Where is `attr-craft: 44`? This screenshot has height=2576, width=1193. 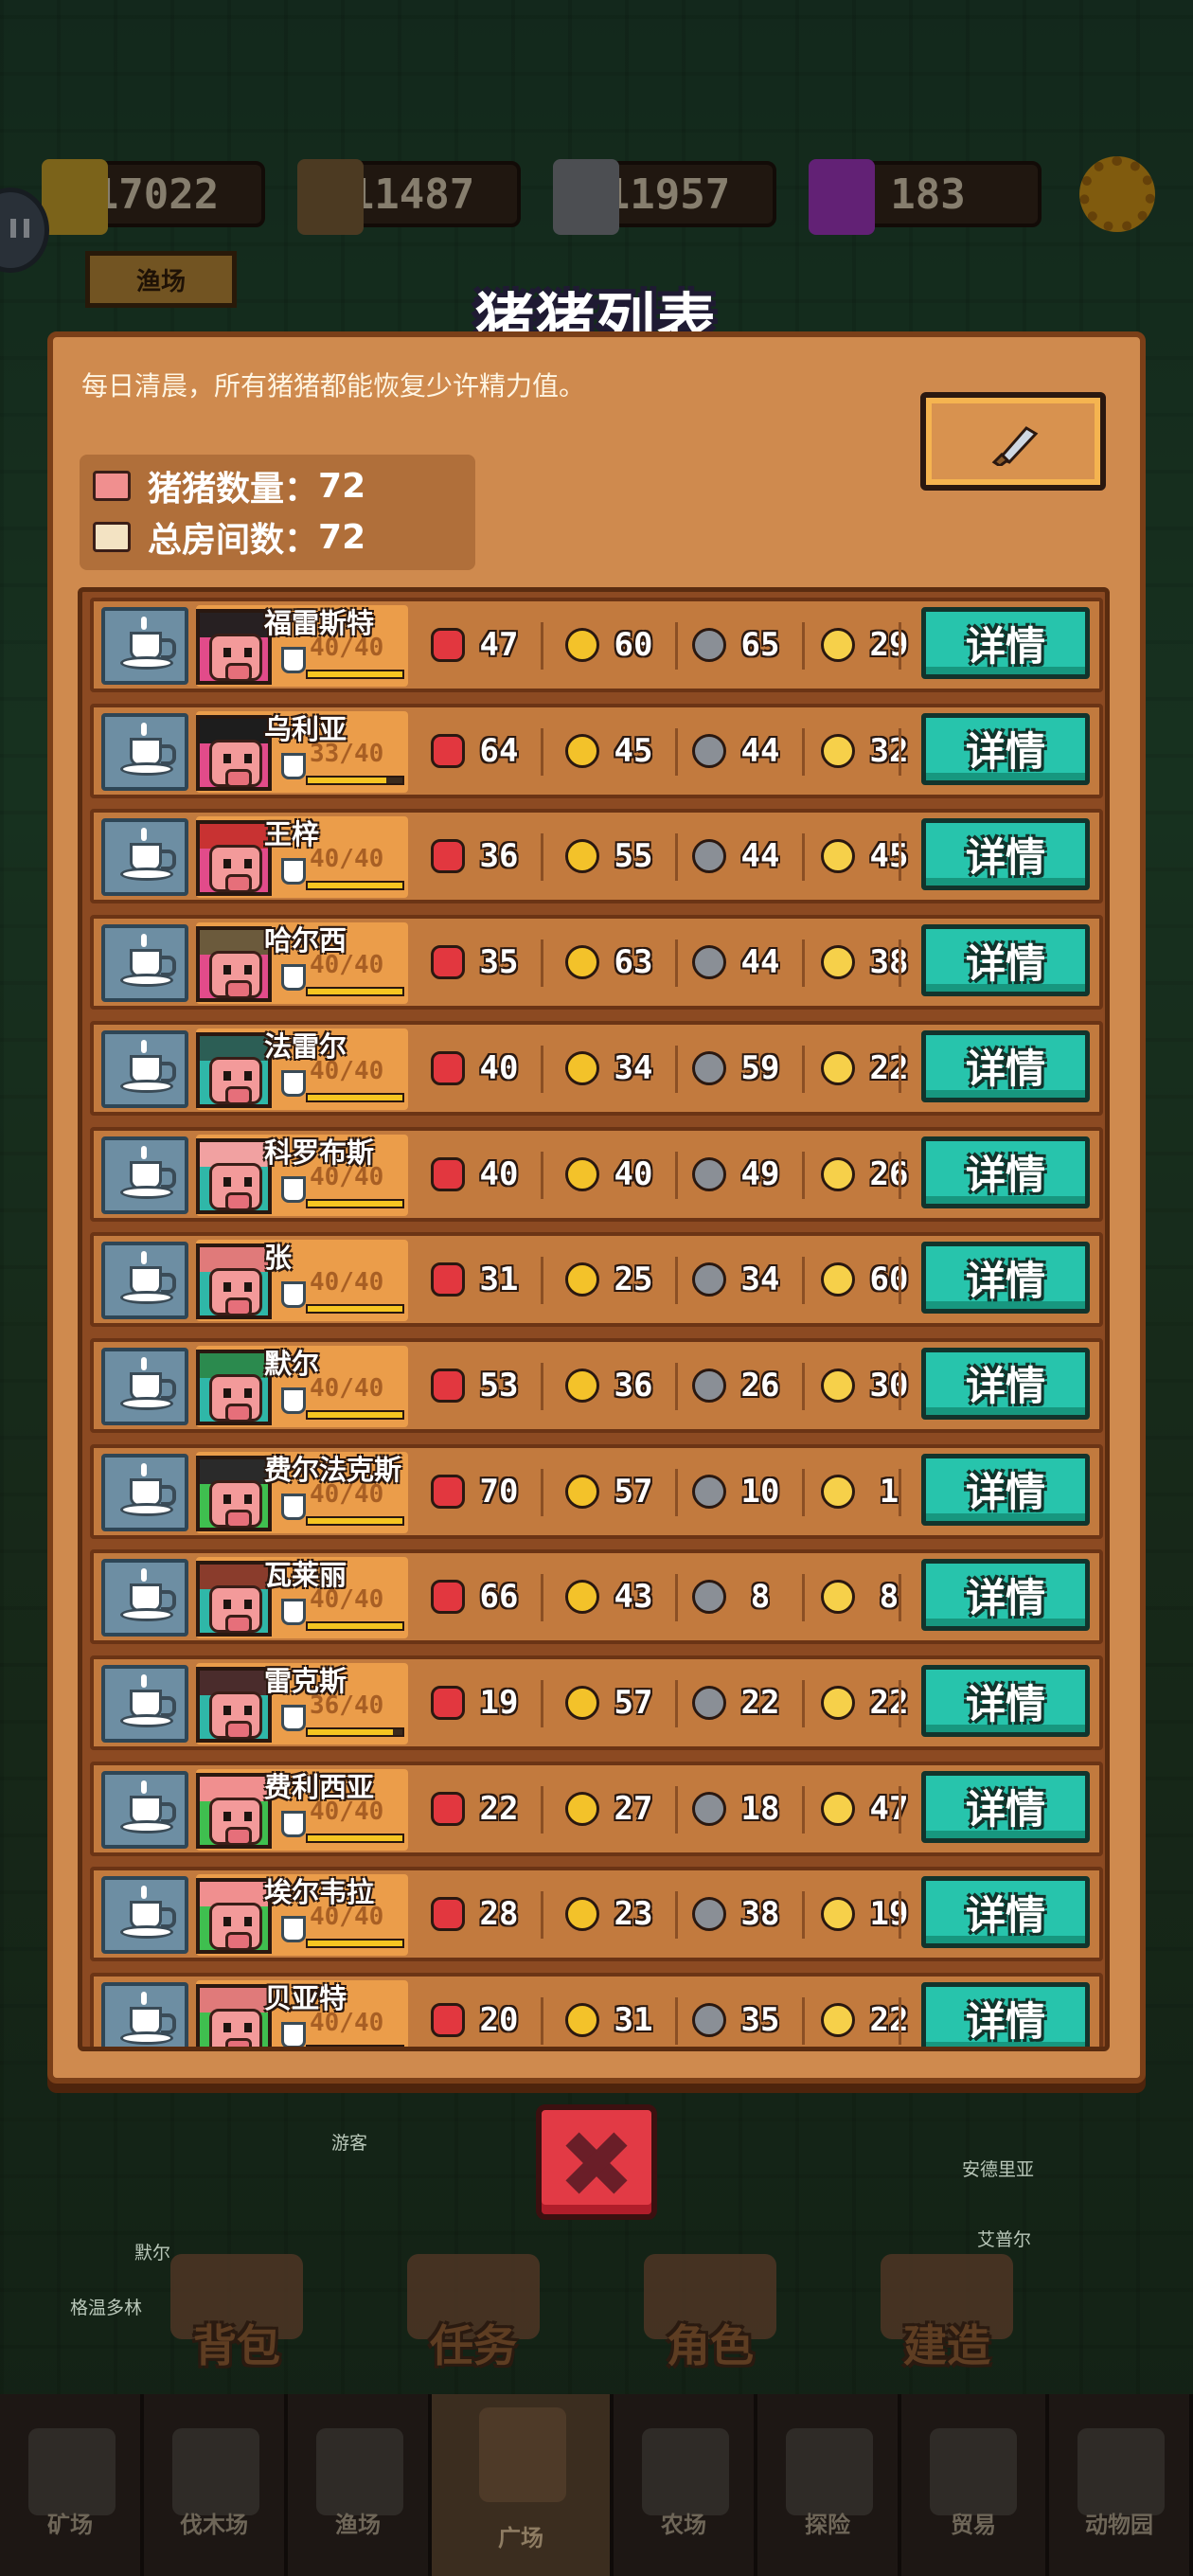 attr-craft: 44 is located at coordinates (739, 962).